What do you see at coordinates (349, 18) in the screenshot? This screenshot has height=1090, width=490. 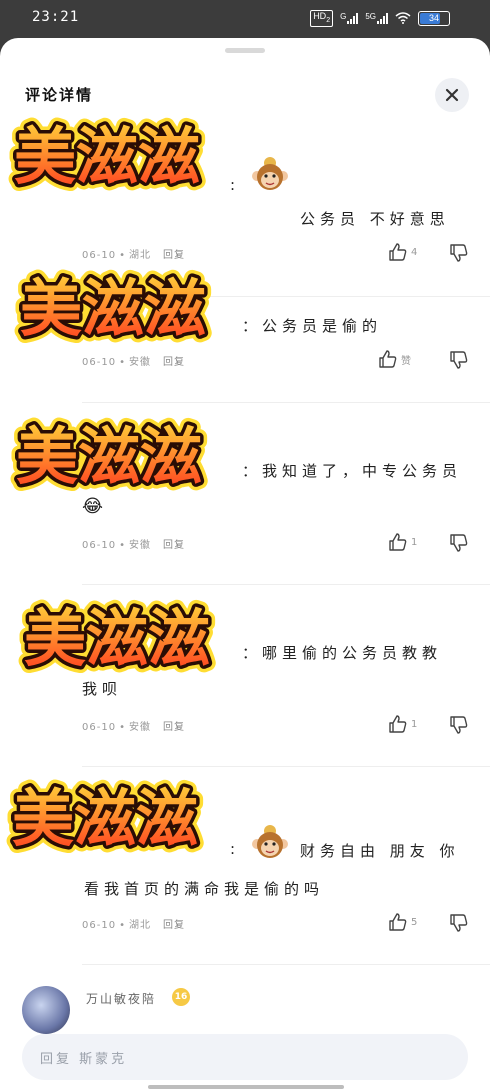 I see `signal-icon-1: G` at bounding box center [349, 18].